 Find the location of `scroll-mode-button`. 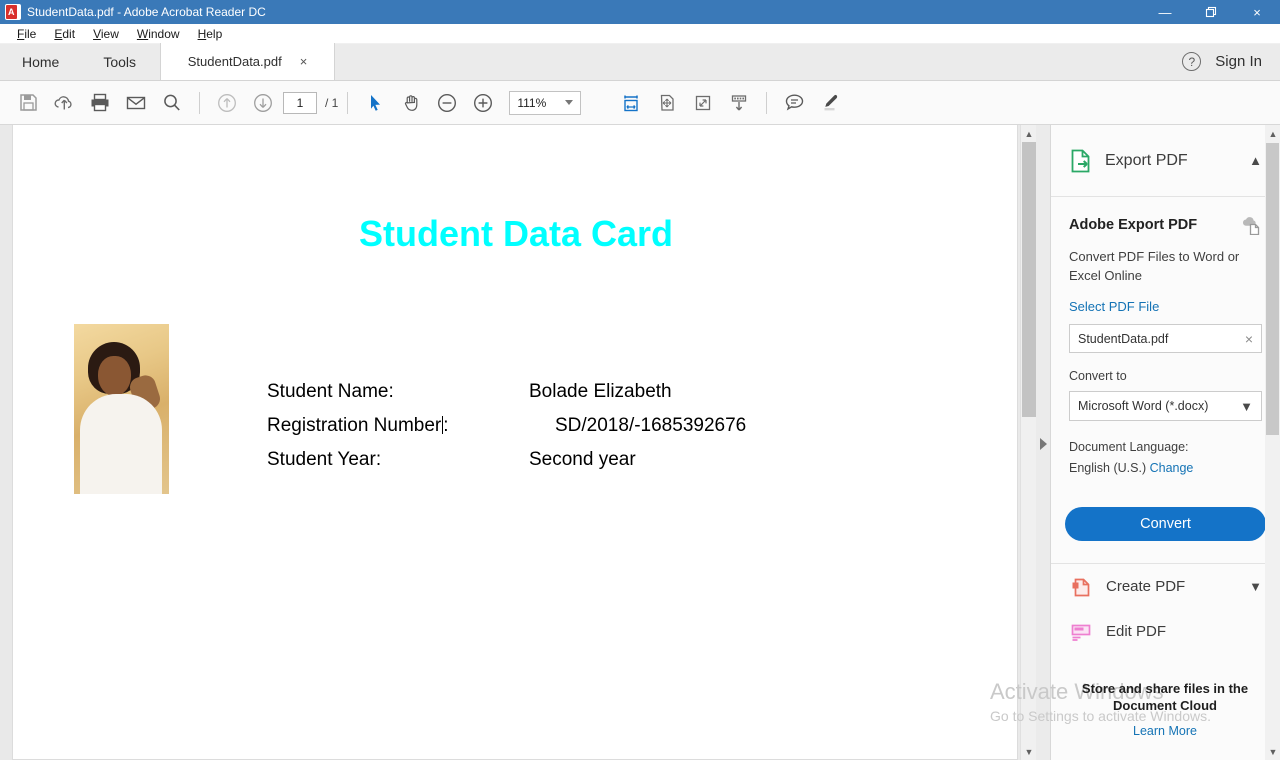

scroll-mode-button is located at coordinates (739, 103).